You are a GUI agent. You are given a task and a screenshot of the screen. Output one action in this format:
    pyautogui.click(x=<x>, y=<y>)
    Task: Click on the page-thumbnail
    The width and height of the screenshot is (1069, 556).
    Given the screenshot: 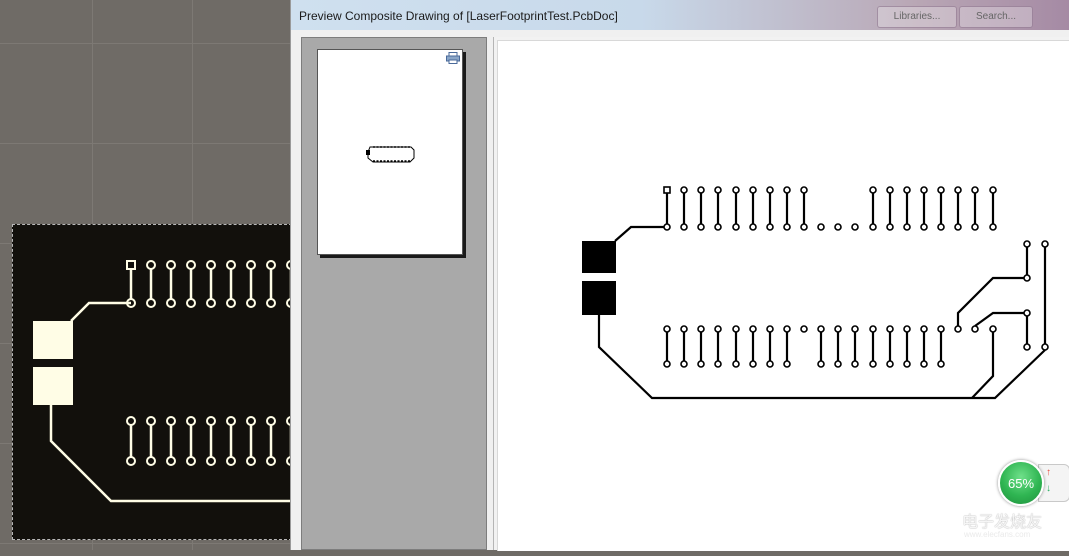 What is the action you would take?
    pyautogui.click(x=390, y=152)
    